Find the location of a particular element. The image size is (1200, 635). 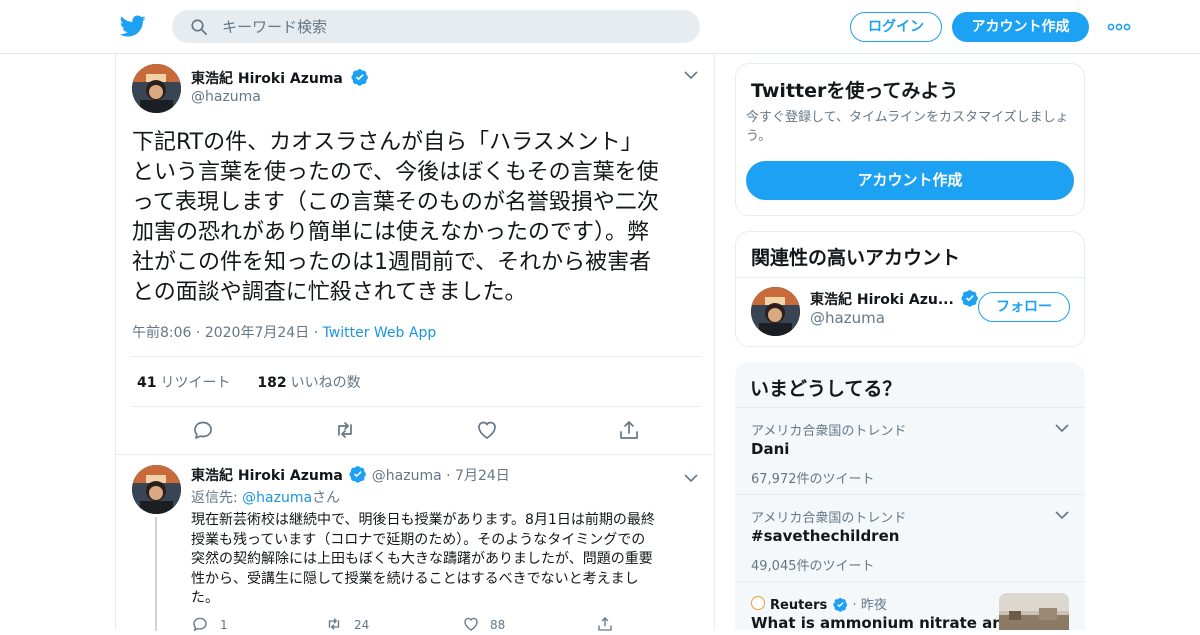

tweet-date: 2020年7月24日 is located at coordinates (257, 333).